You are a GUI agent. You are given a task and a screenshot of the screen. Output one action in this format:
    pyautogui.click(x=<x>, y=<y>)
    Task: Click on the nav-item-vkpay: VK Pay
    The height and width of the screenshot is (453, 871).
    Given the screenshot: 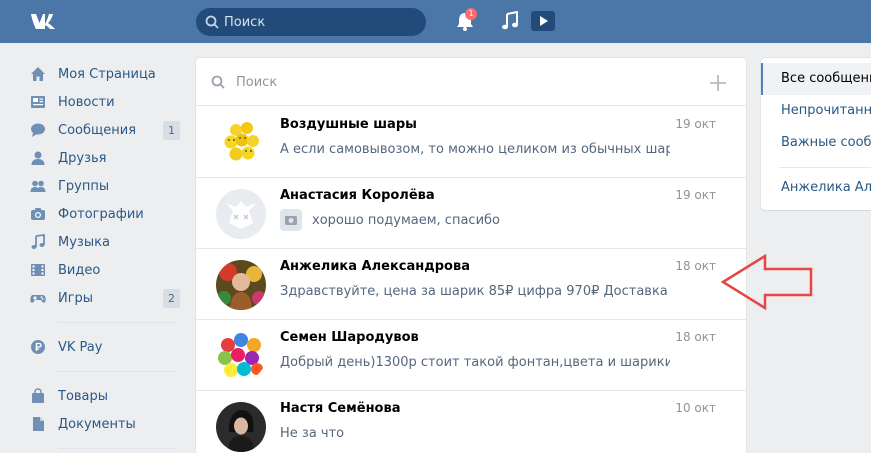 What is the action you would take?
    pyautogui.click(x=105, y=347)
    